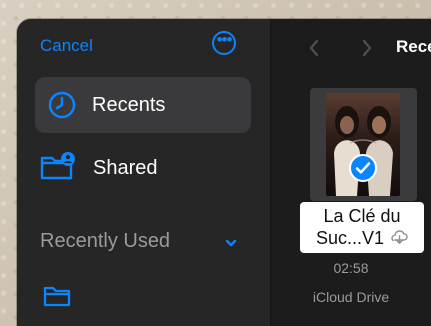 The height and width of the screenshot is (326, 431). What do you see at coordinates (62, 105) in the screenshot?
I see `clock-icon` at bounding box center [62, 105].